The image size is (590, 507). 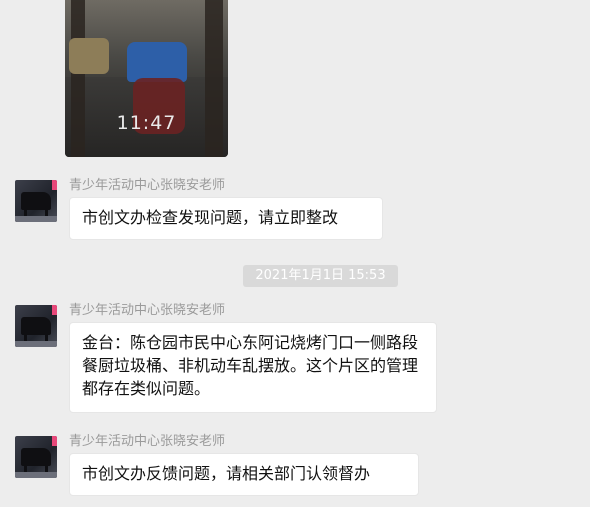 What do you see at coordinates (146, 123) in the screenshot?
I see `photo-time-overlay: 11:47` at bounding box center [146, 123].